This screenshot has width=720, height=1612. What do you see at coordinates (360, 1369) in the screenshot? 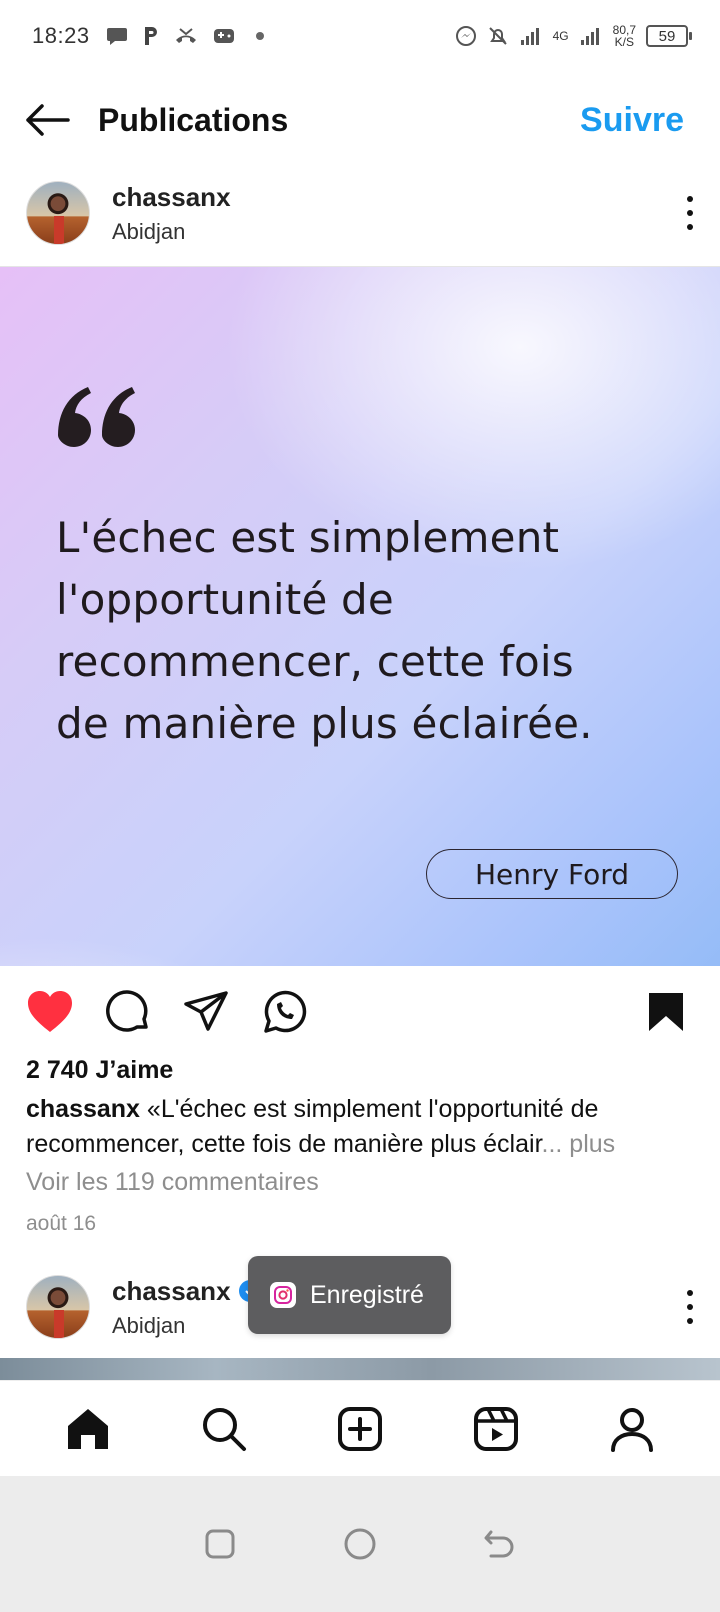
I see `next-post-image` at bounding box center [360, 1369].